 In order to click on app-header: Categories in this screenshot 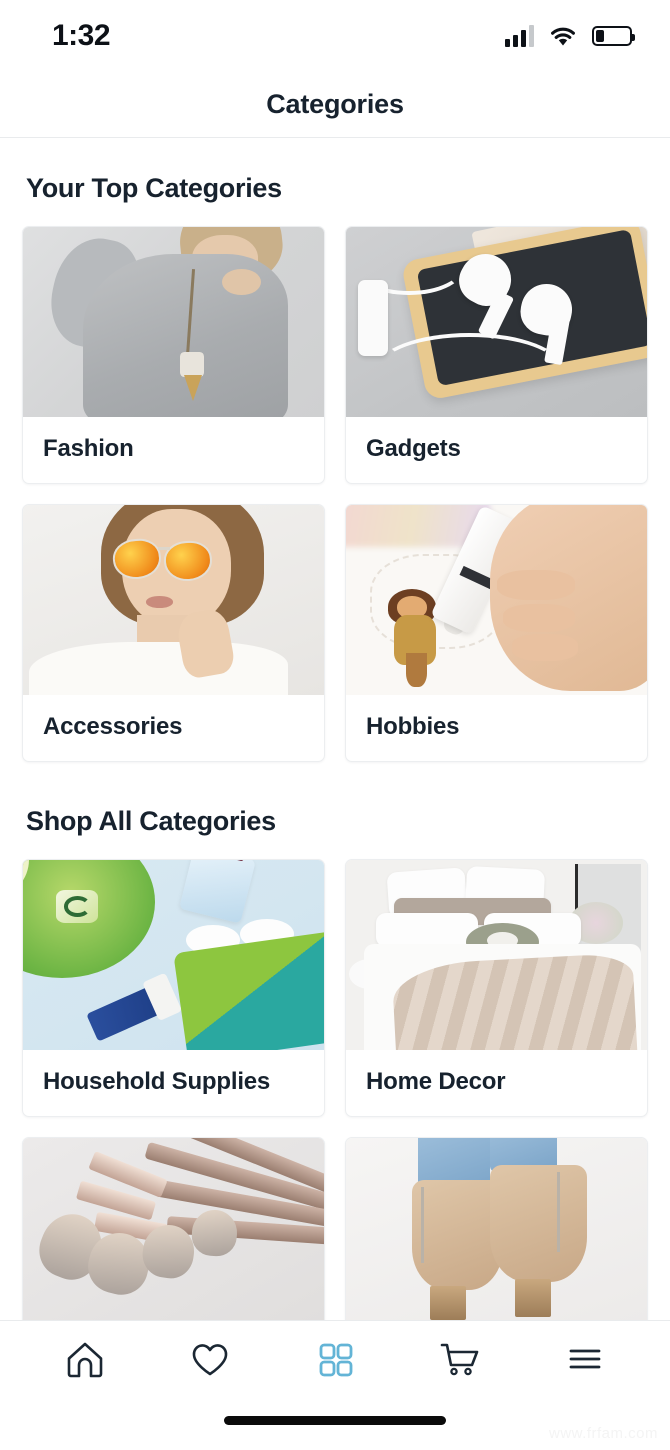, I will do `click(335, 105)`.